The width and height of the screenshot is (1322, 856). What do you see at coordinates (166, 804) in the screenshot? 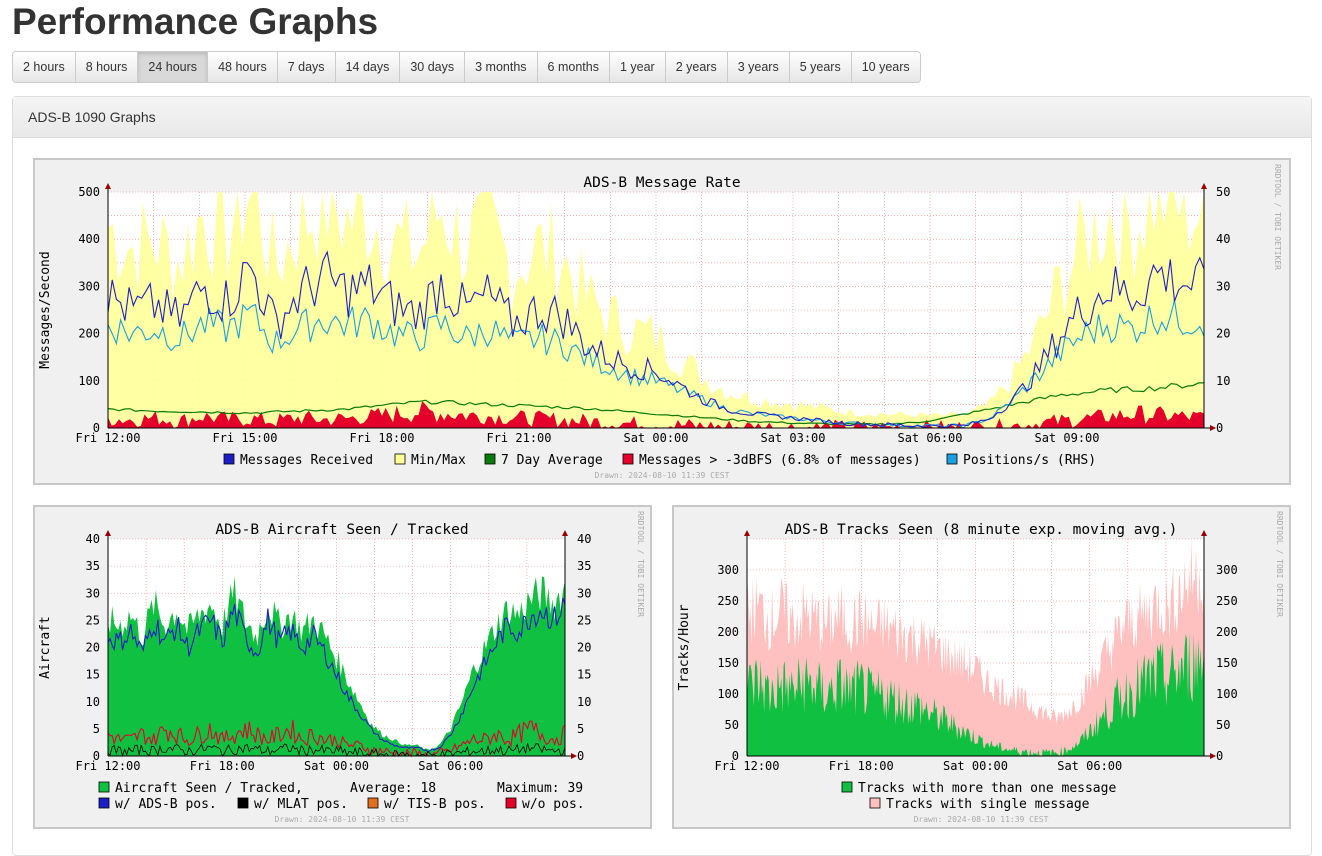
I see `legend-adsb-pos: w/ ADS-B pos.` at bounding box center [166, 804].